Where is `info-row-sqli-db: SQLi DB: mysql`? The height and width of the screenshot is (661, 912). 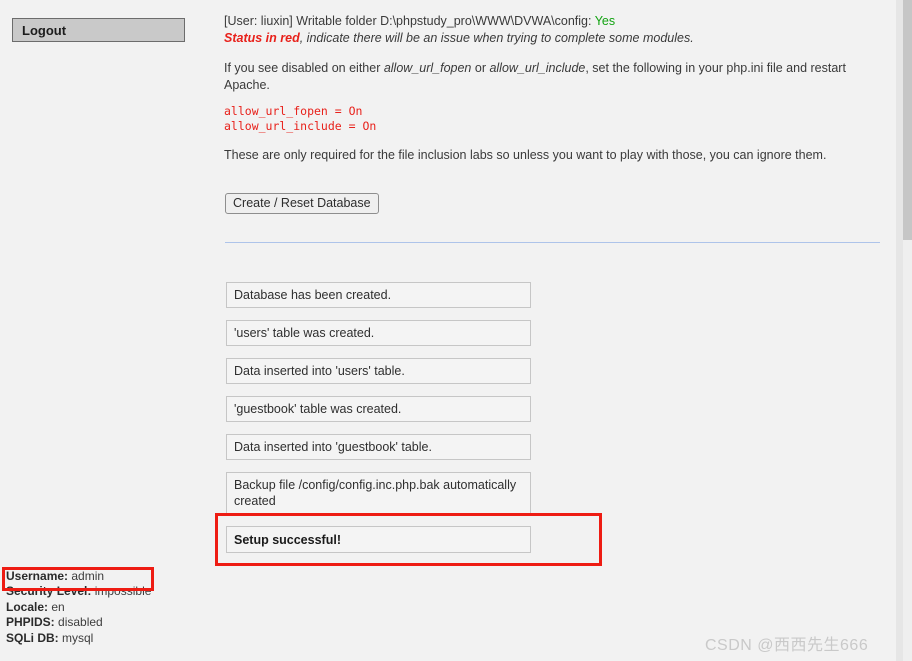 info-row-sqli-db: SQLi DB: mysql is located at coordinates (101, 638).